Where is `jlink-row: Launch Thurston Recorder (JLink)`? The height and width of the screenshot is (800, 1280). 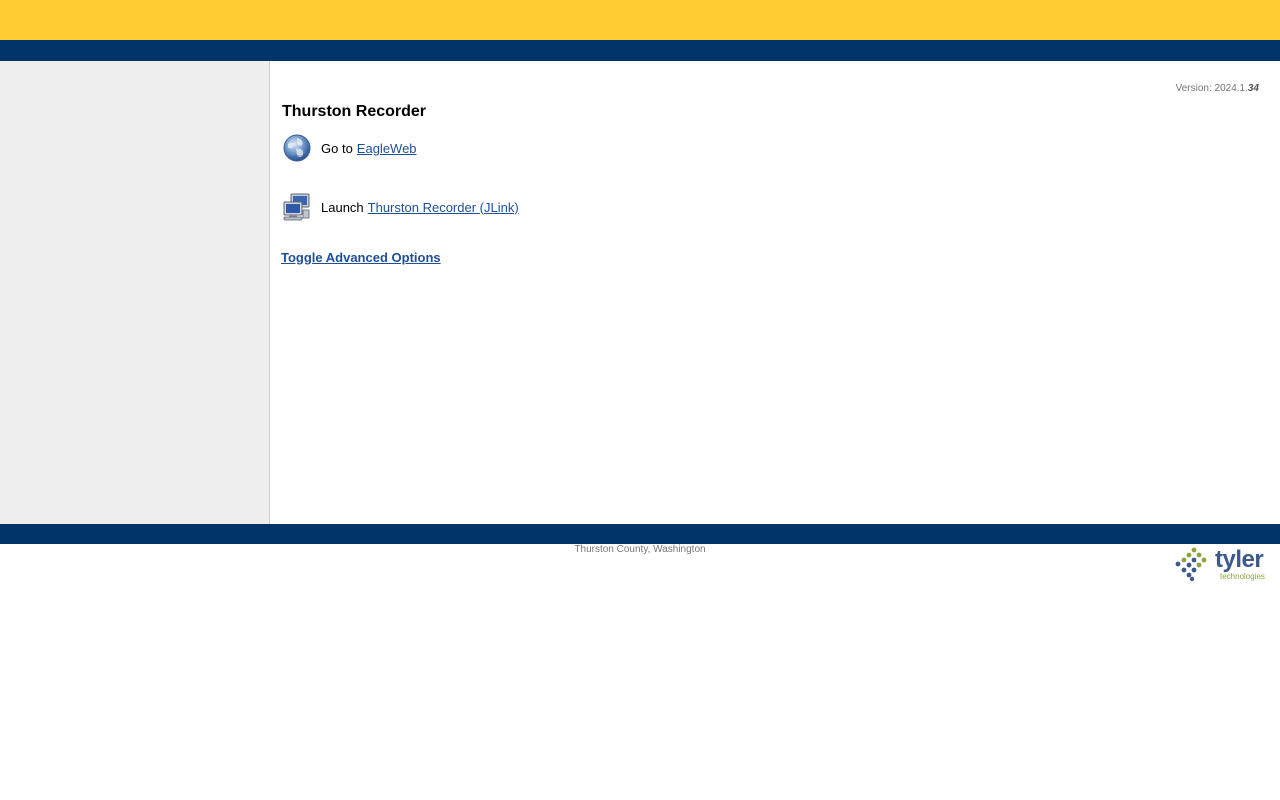 jlink-row: Launch Thurston Recorder (JLink) is located at coordinates (400, 207).